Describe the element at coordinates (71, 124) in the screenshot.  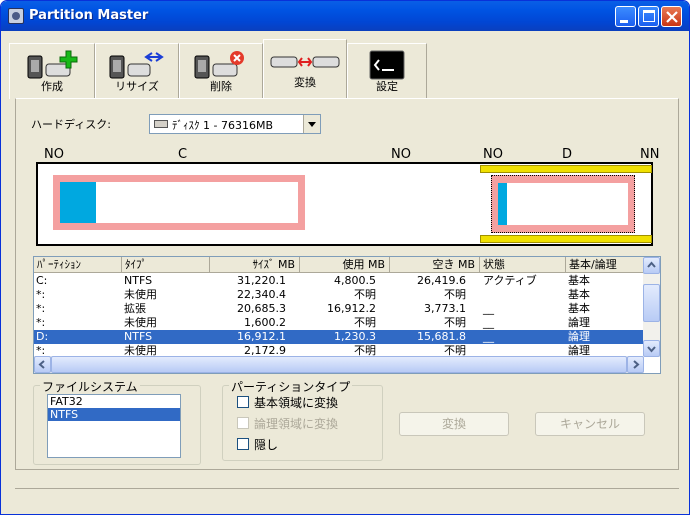
I see `hard-disk-label: ハードディスク:` at that location.